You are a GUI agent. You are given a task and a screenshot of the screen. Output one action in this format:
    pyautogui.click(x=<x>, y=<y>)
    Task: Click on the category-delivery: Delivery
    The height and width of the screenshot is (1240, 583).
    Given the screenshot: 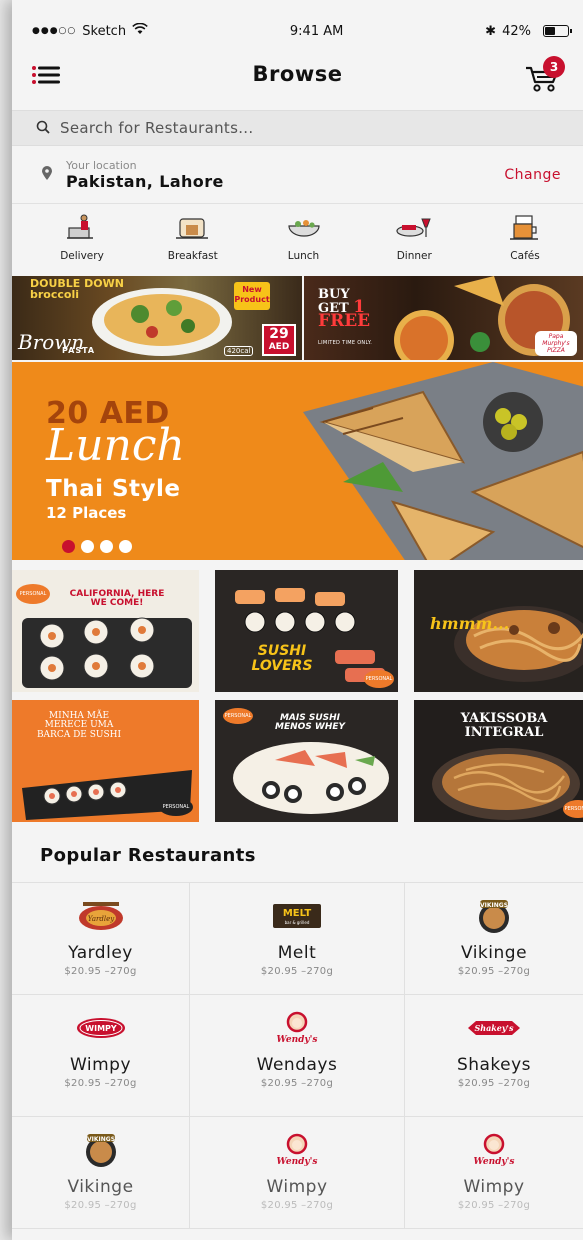 What is the action you would take?
    pyautogui.click(x=82, y=243)
    